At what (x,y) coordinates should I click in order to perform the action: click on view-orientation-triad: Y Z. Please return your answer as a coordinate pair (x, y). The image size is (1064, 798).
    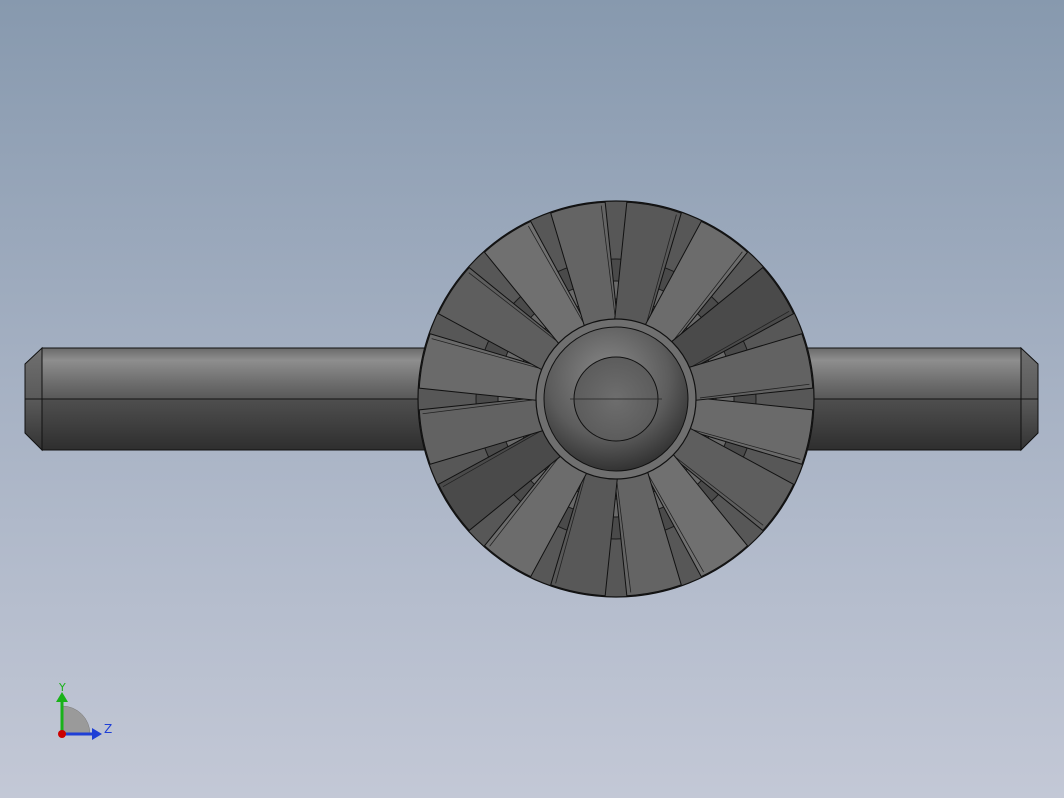
    Looking at the image, I should click on (84, 710).